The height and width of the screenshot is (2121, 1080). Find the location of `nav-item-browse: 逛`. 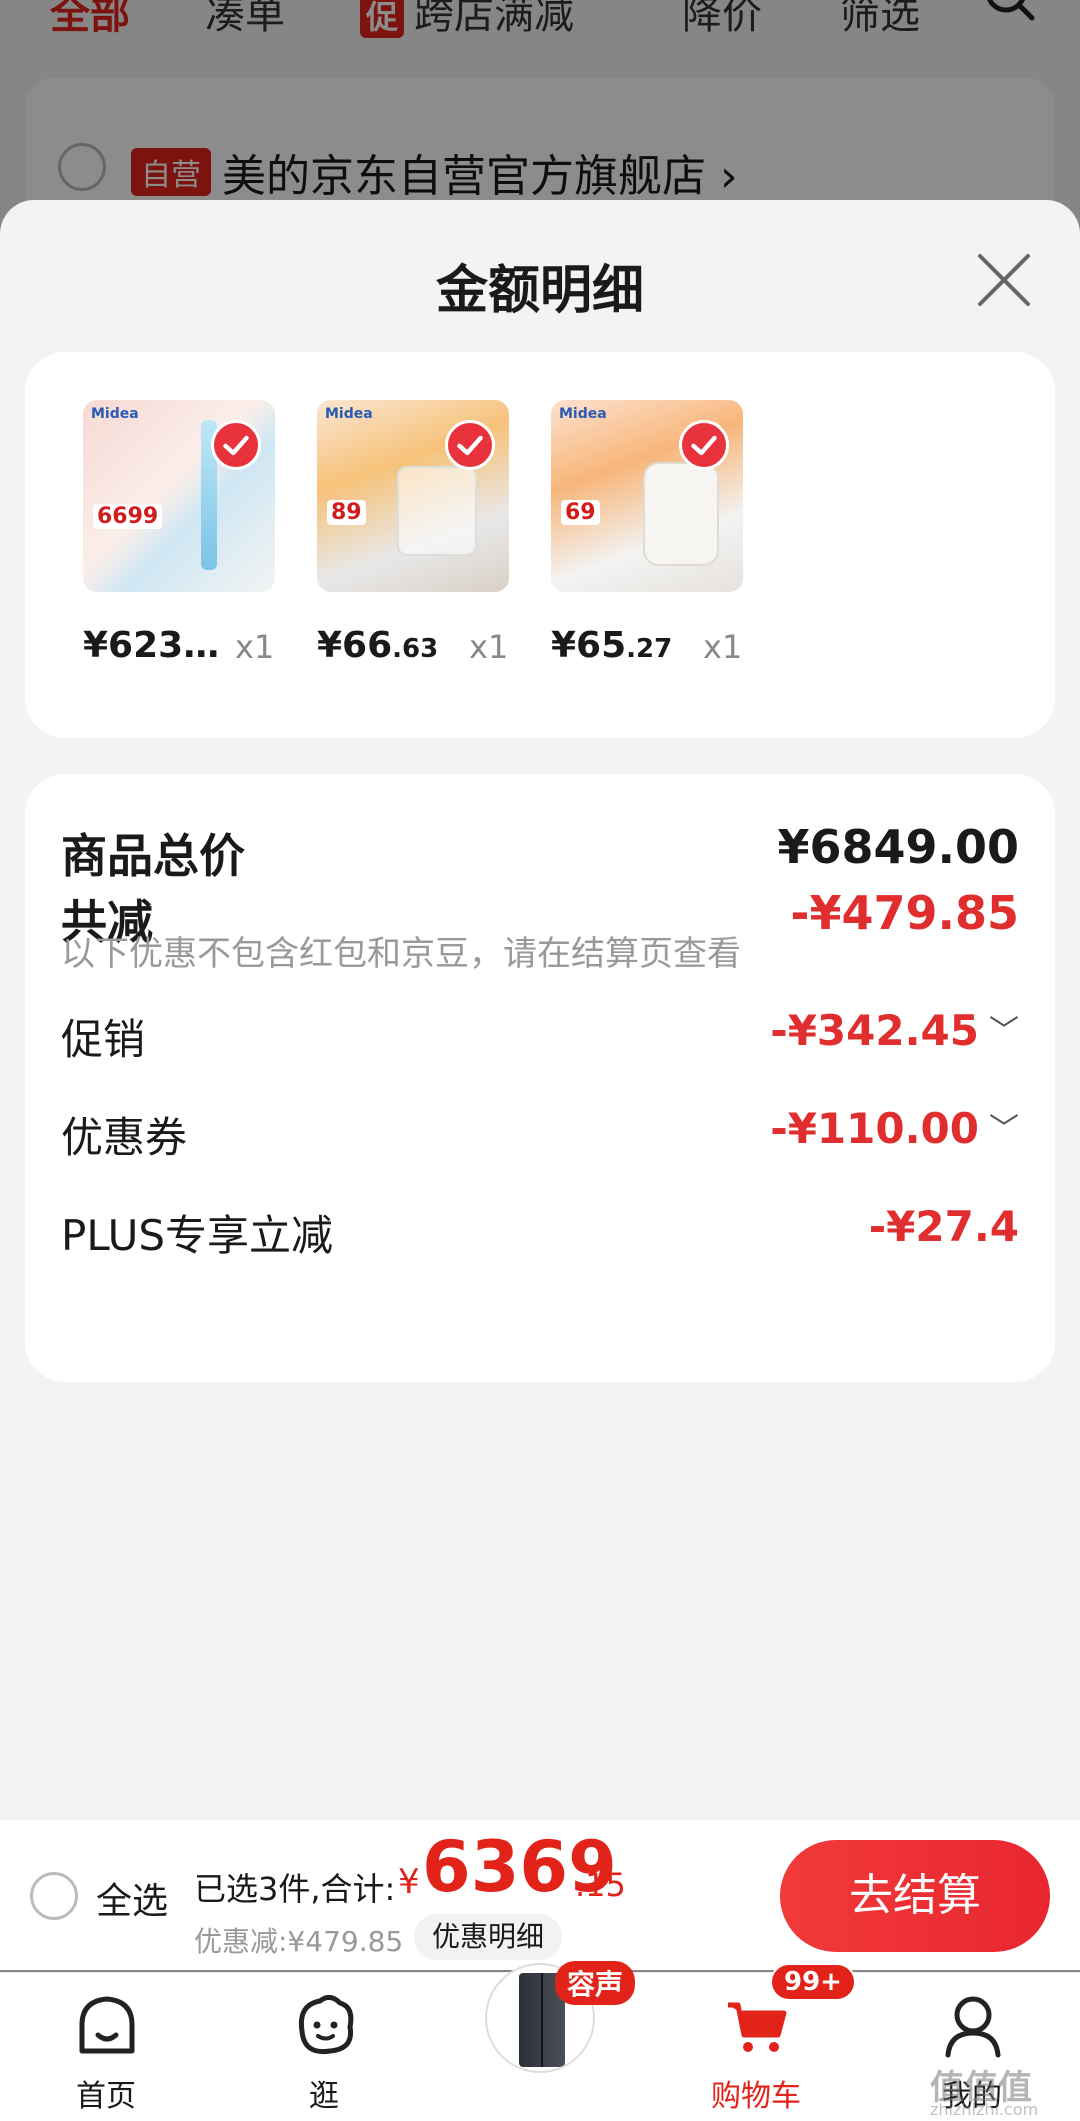

nav-item-browse: 逛 is located at coordinates (324, 2047).